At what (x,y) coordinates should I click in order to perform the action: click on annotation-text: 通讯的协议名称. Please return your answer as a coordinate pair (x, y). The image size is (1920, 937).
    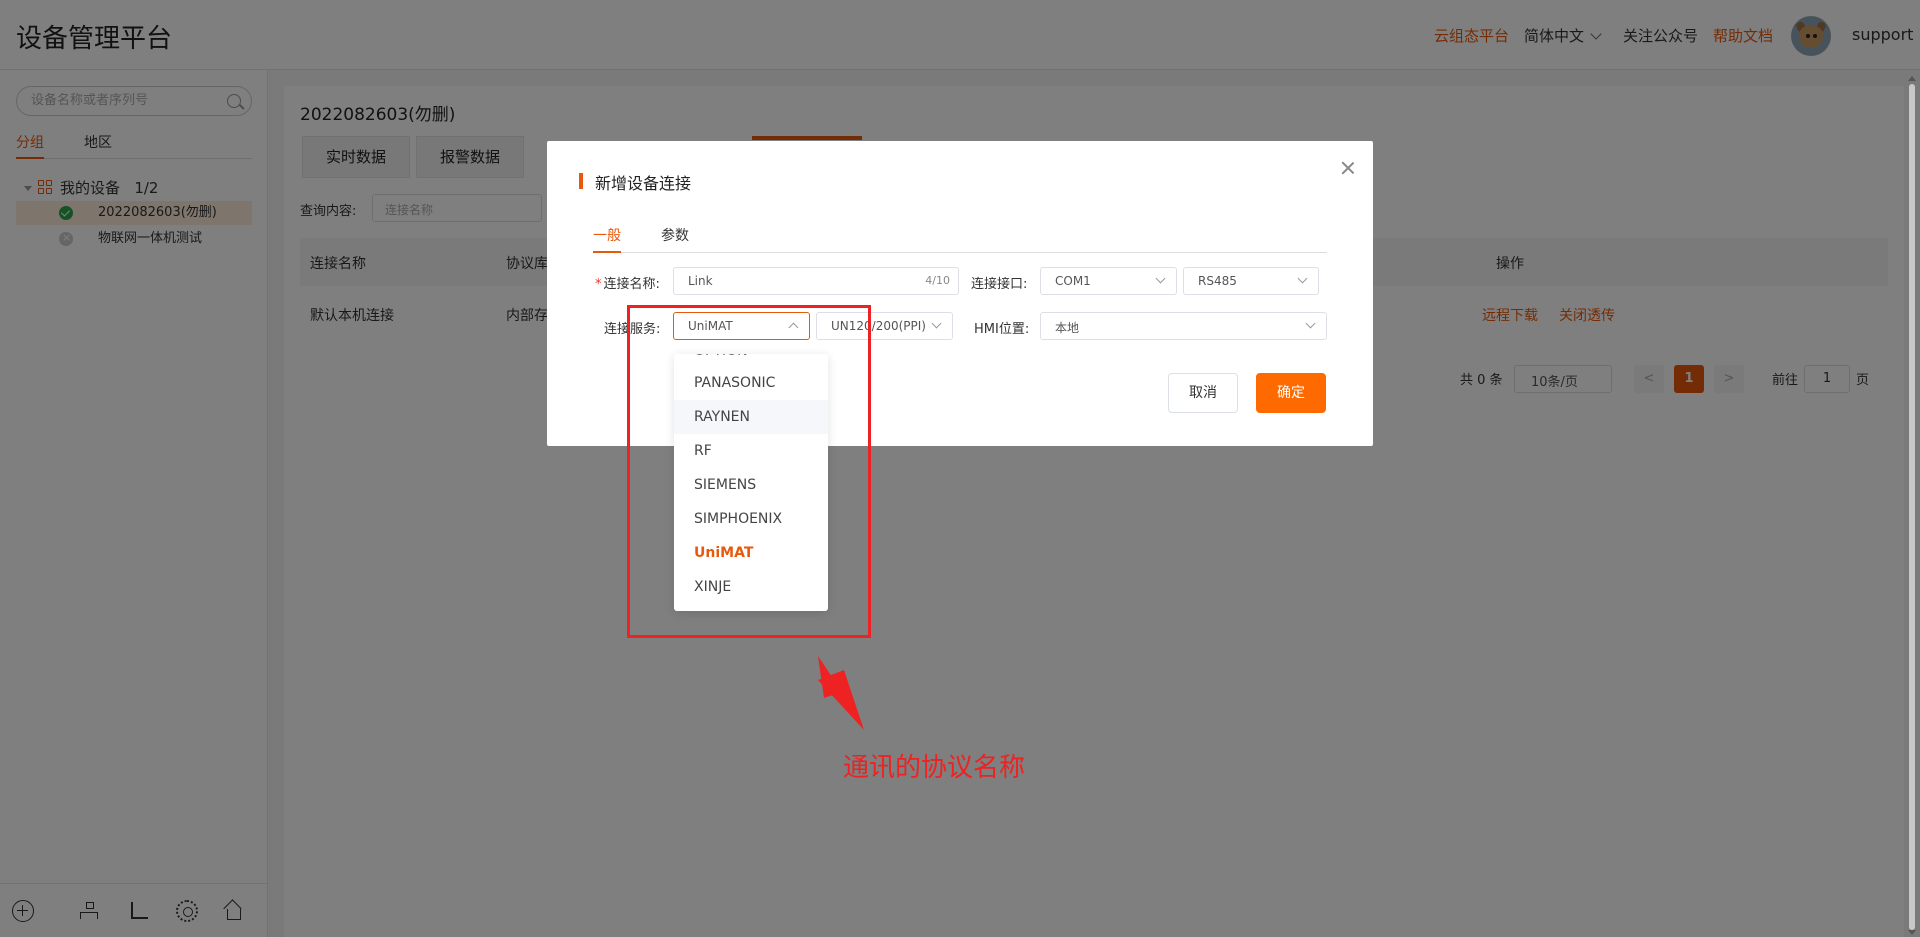
    Looking at the image, I should click on (934, 768).